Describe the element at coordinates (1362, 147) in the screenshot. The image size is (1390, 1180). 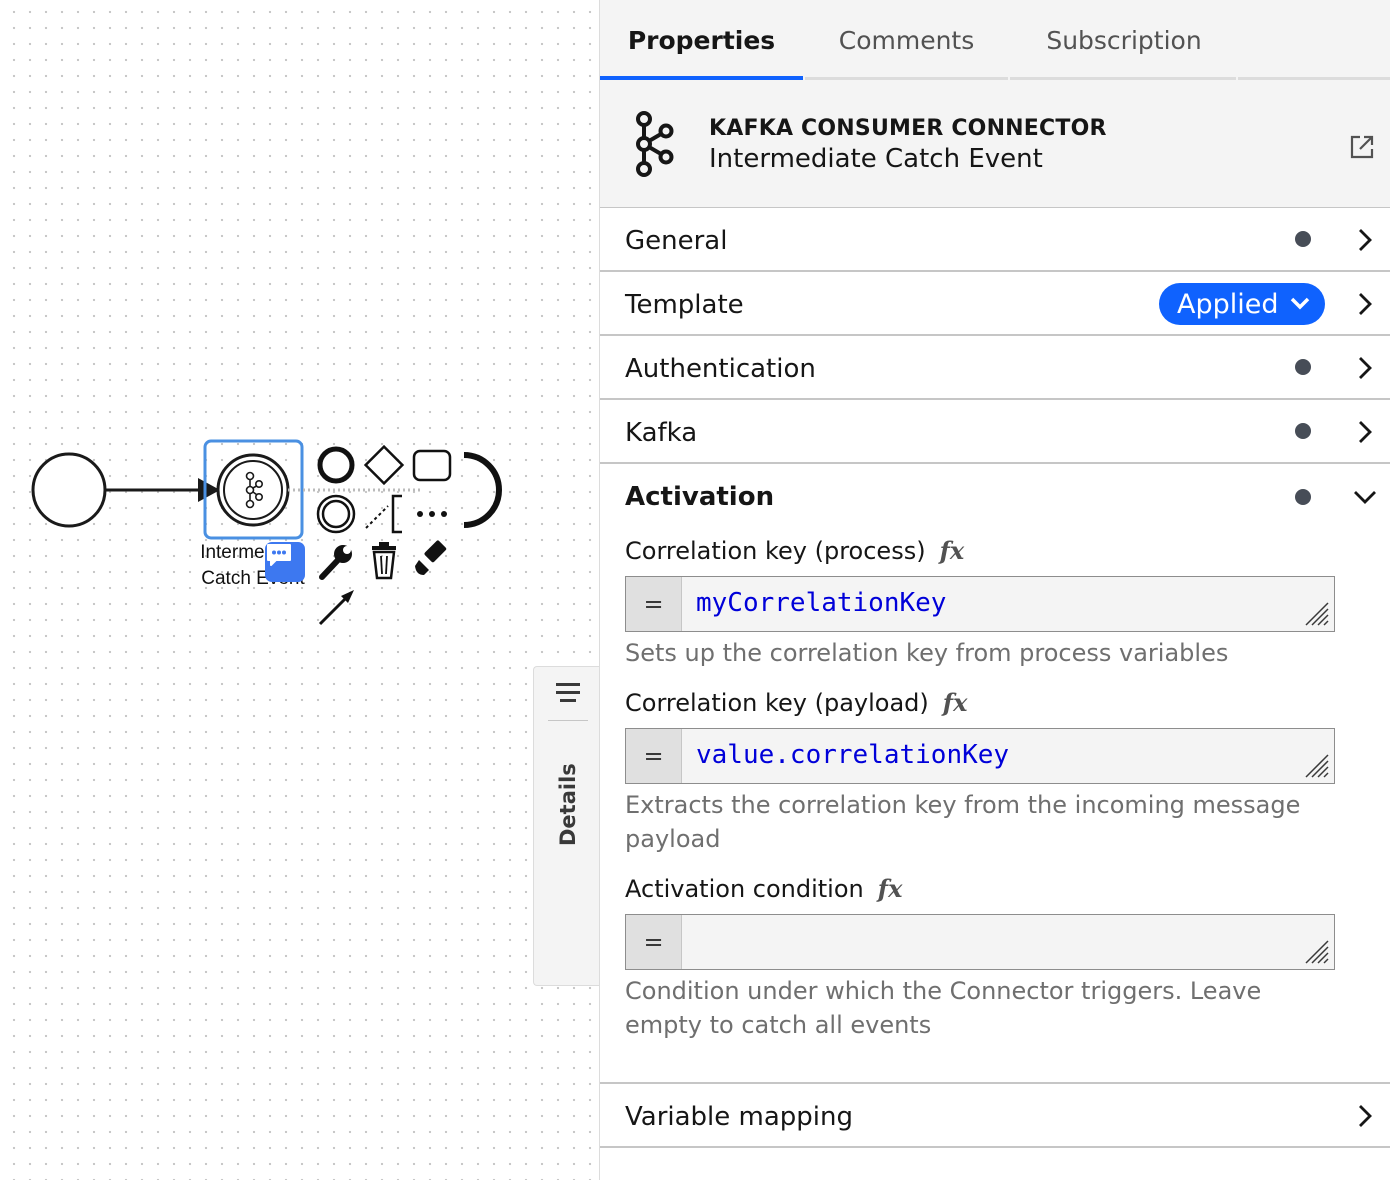
I see `external-link-icon` at that location.